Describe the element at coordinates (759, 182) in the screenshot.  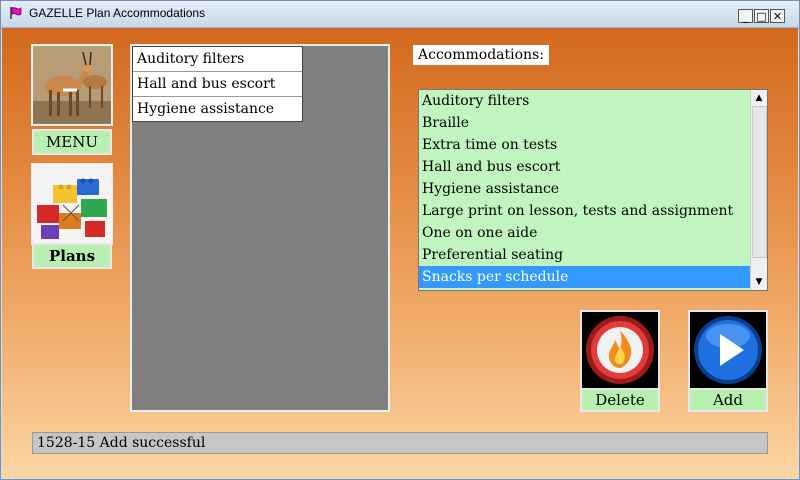
I see `scrollbar-thumb` at that location.